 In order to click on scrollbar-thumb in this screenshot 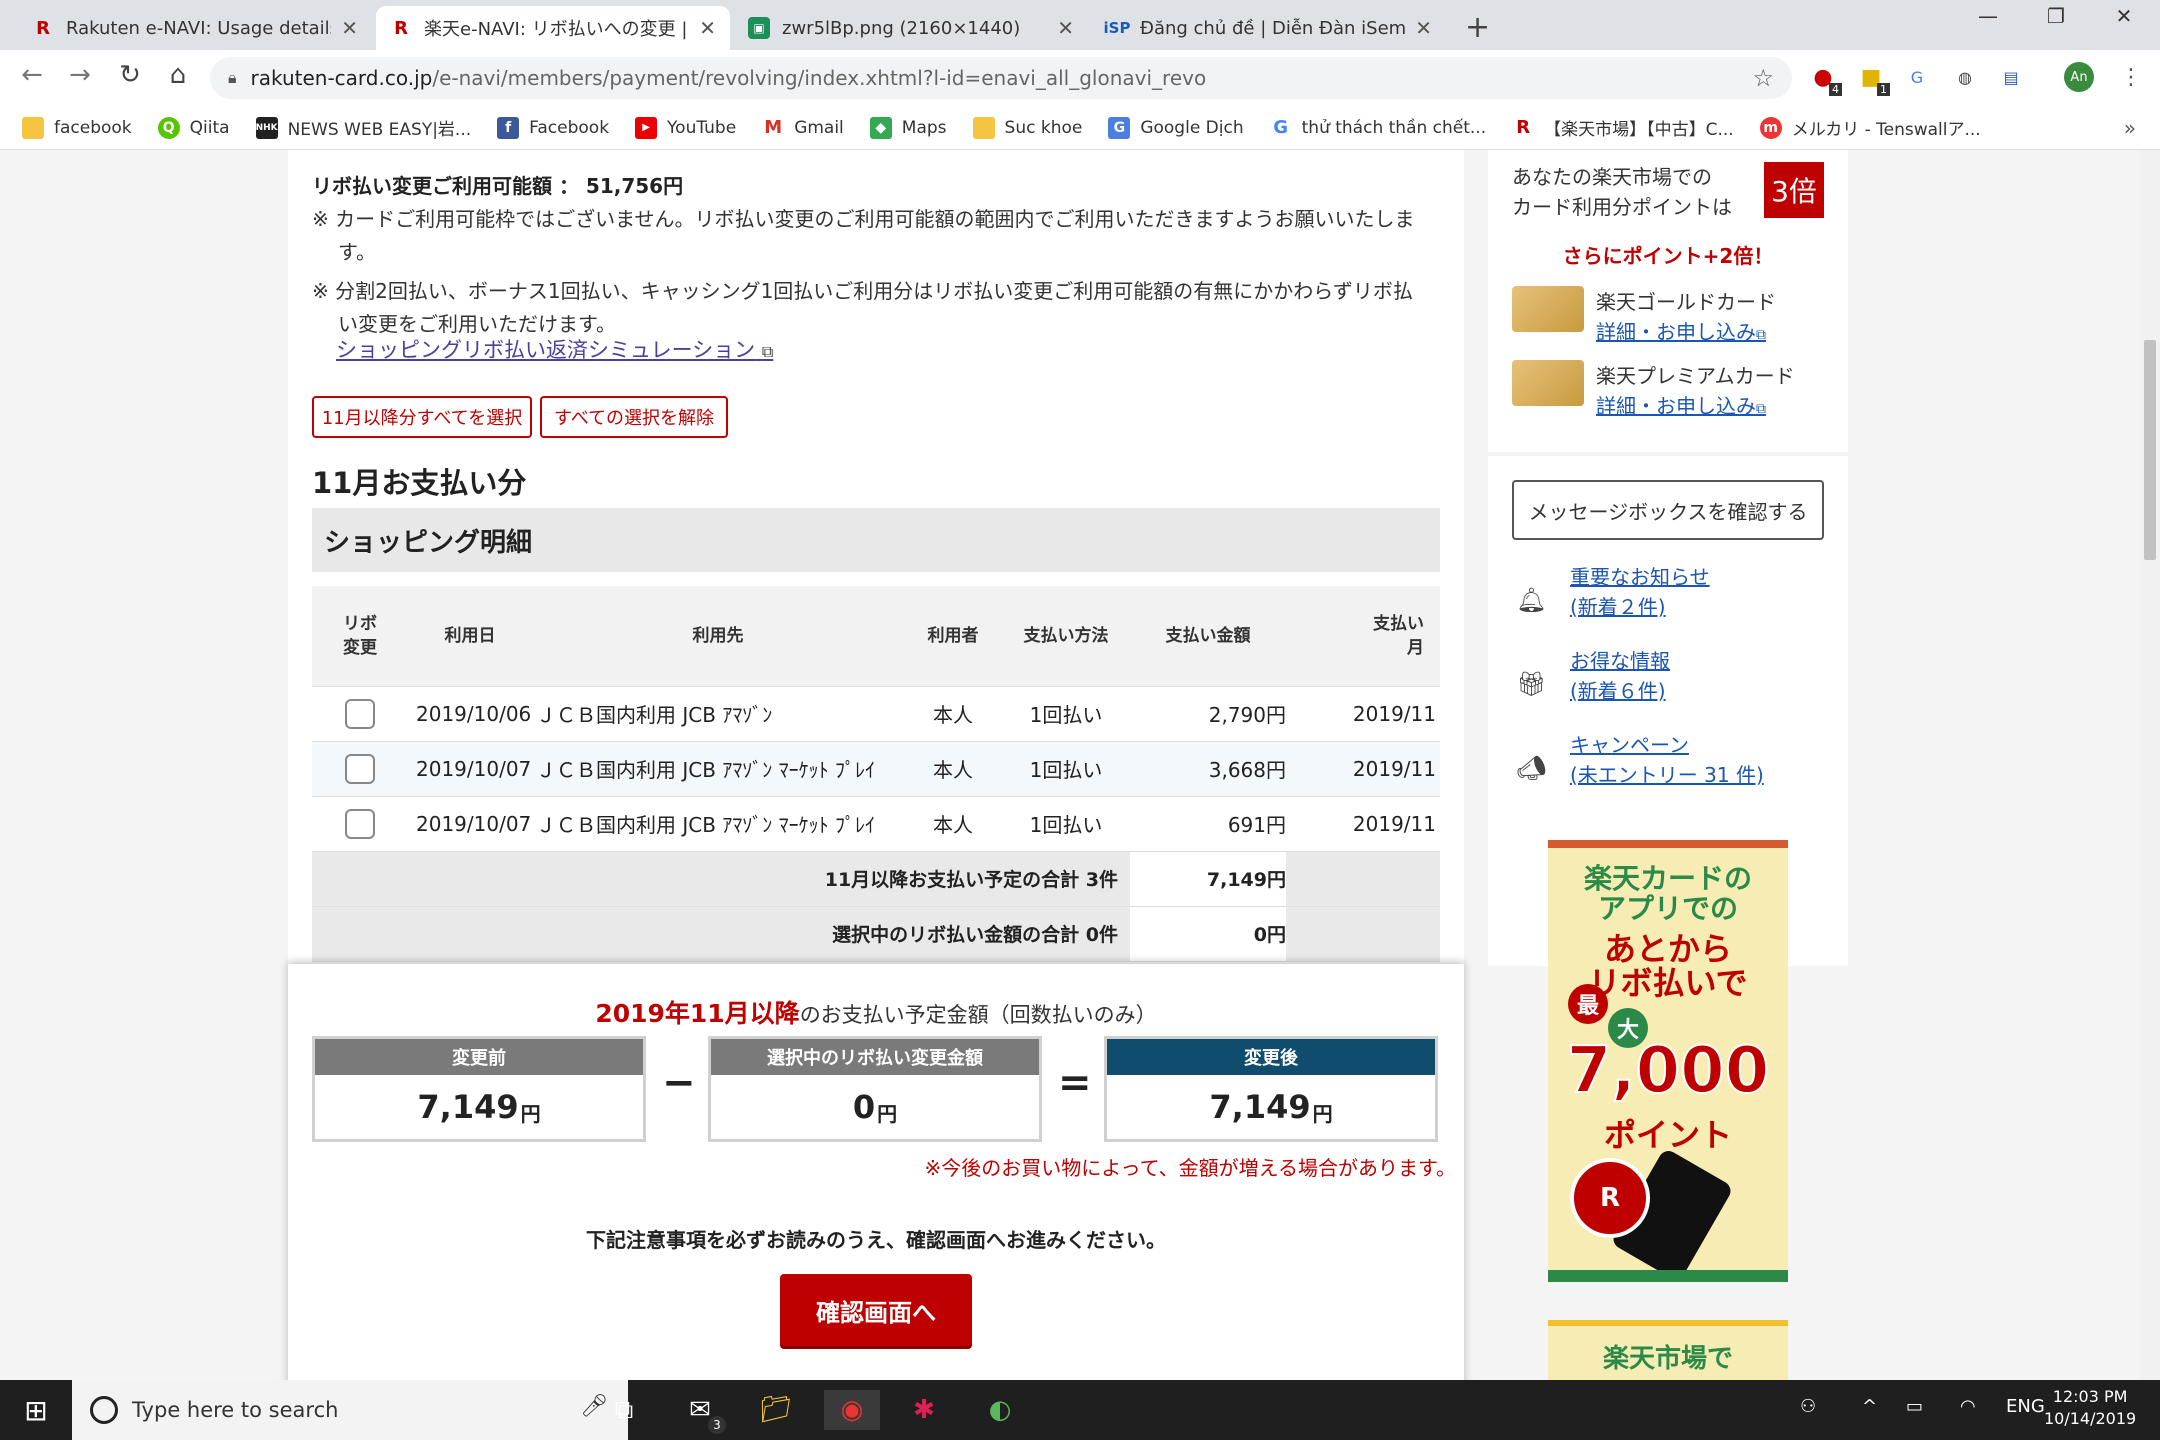, I will do `click(2150, 450)`.